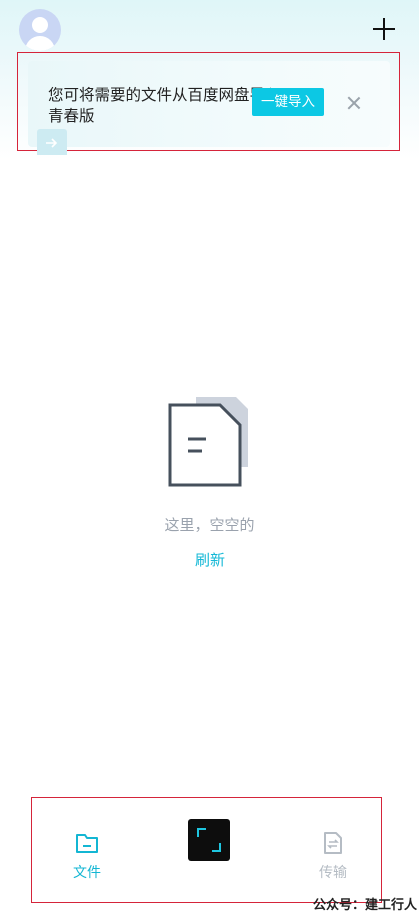 The height and width of the screenshot is (913, 419). I want to click on transfer-icon, so click(333, 843).